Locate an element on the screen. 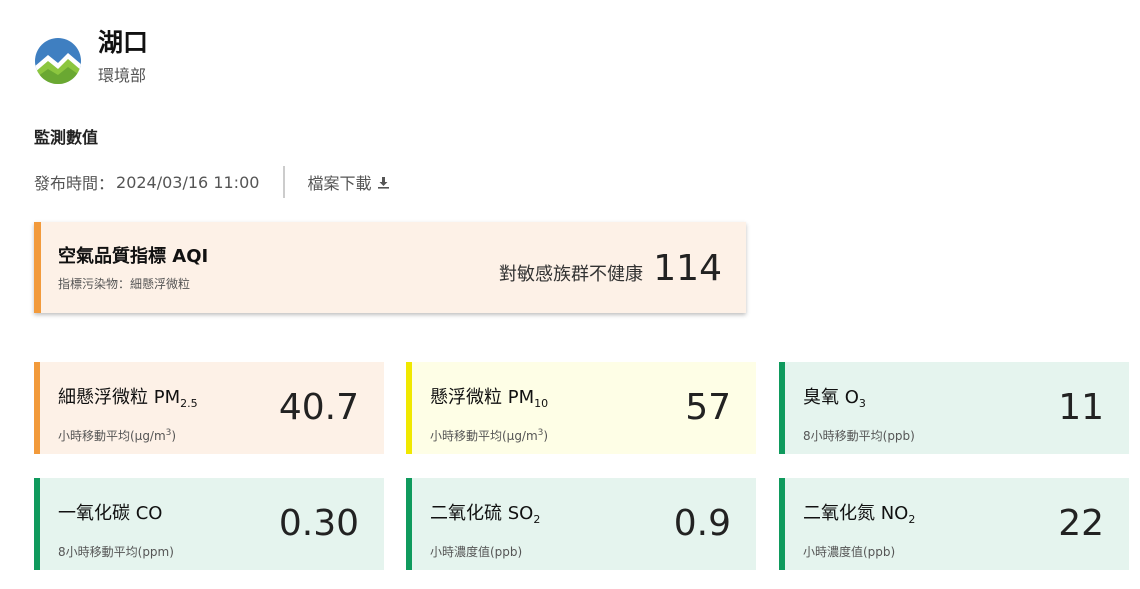 The height and width of the screenshot is (589, 1140). aqi-subtitle: 指標污染物：細懸浮微粒 is located at coordinates (124, 284).